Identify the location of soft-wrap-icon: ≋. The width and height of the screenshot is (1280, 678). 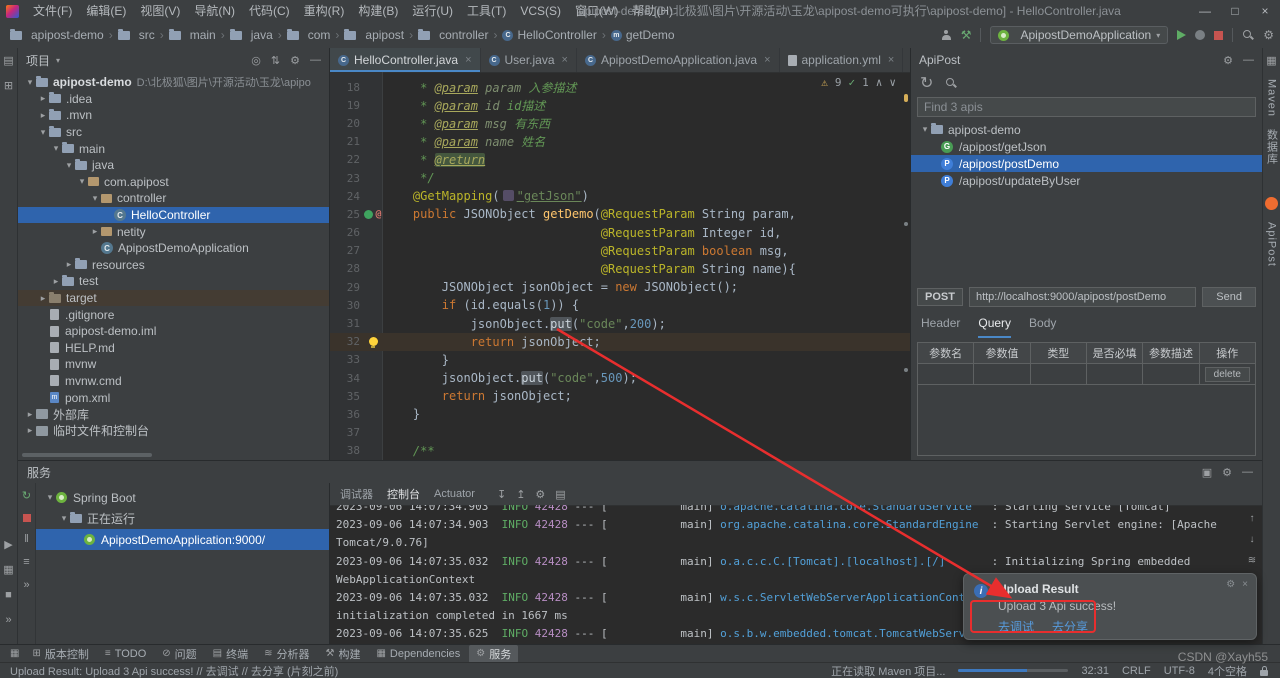
(1252, 560).